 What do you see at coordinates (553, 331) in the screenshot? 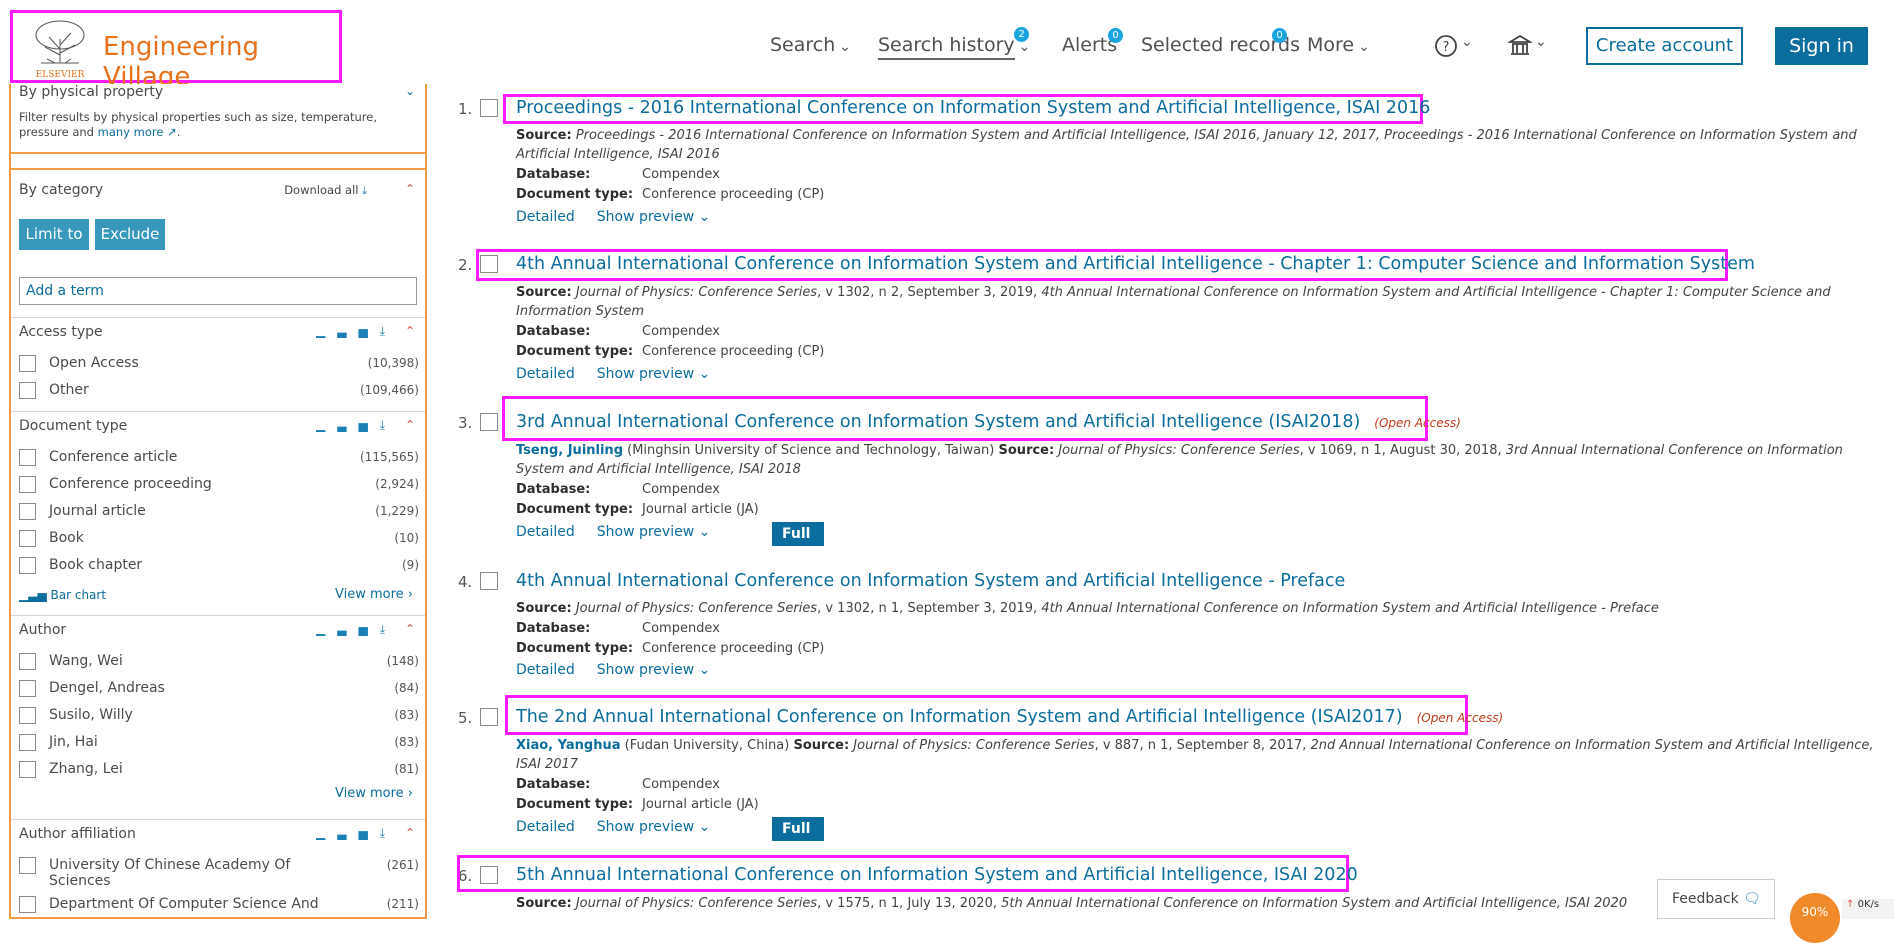
I see `database-label: Database:` at bounding box center [553, 331].